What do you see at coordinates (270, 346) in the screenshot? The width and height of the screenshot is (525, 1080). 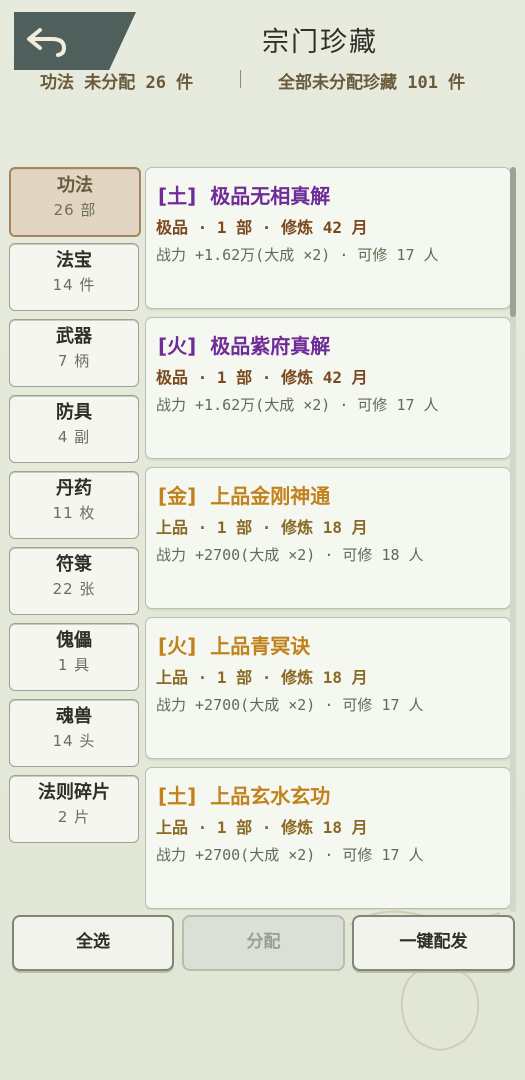 I see `item-name: 极品紫府真解` at bounding box center [270, 346].